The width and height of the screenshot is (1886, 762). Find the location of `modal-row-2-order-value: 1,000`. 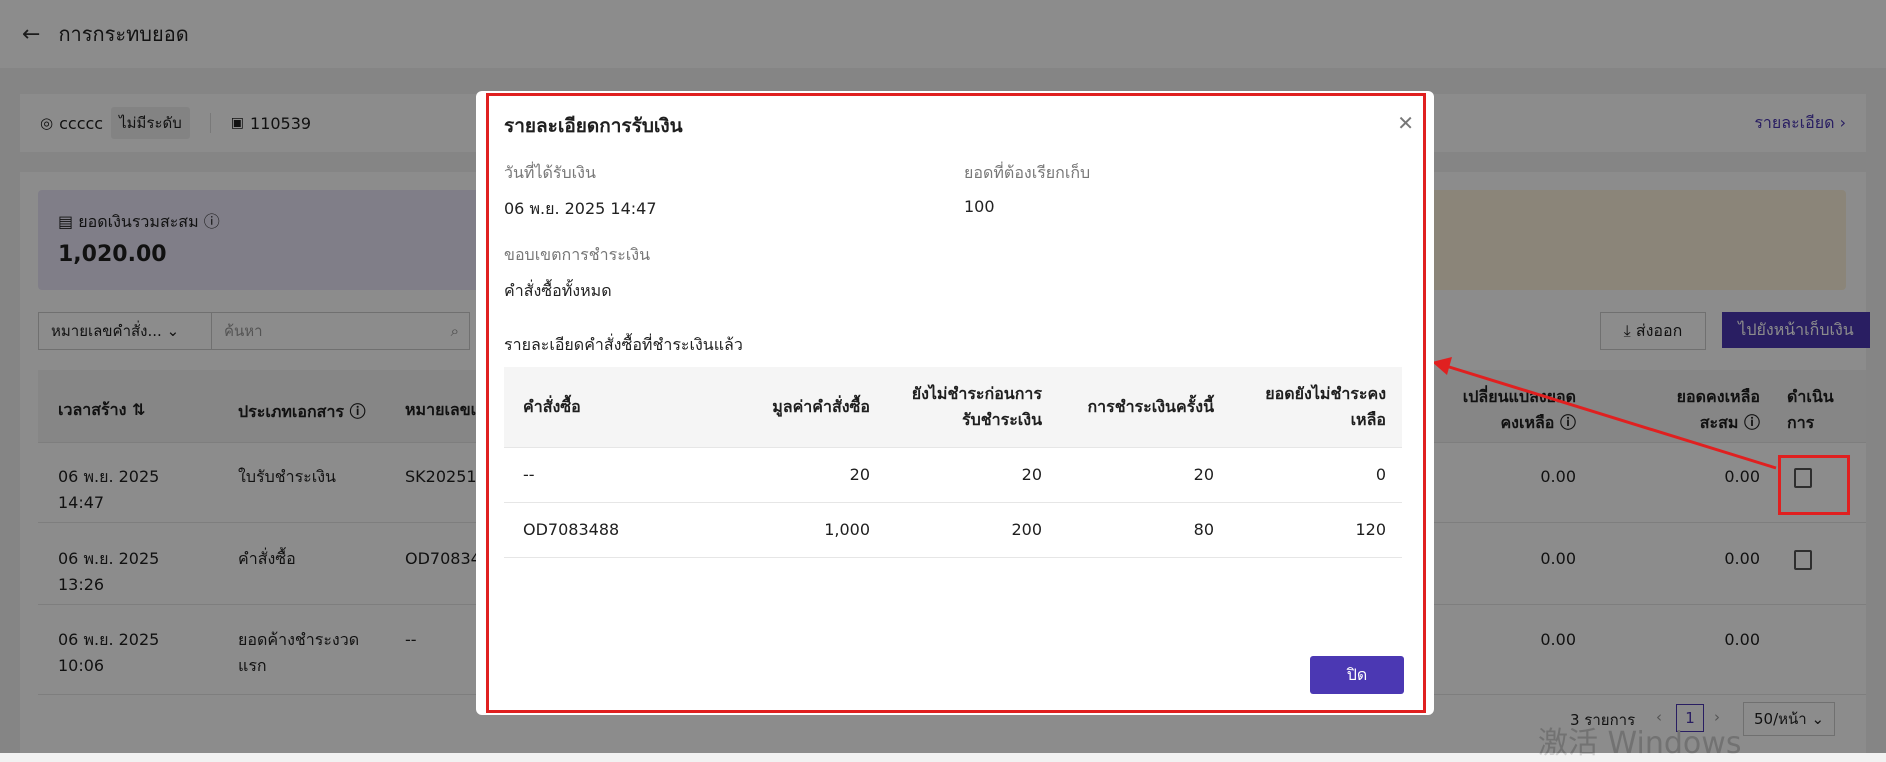

modal-row-2-order-value: 1,000 is located at coordinates (847, 529).